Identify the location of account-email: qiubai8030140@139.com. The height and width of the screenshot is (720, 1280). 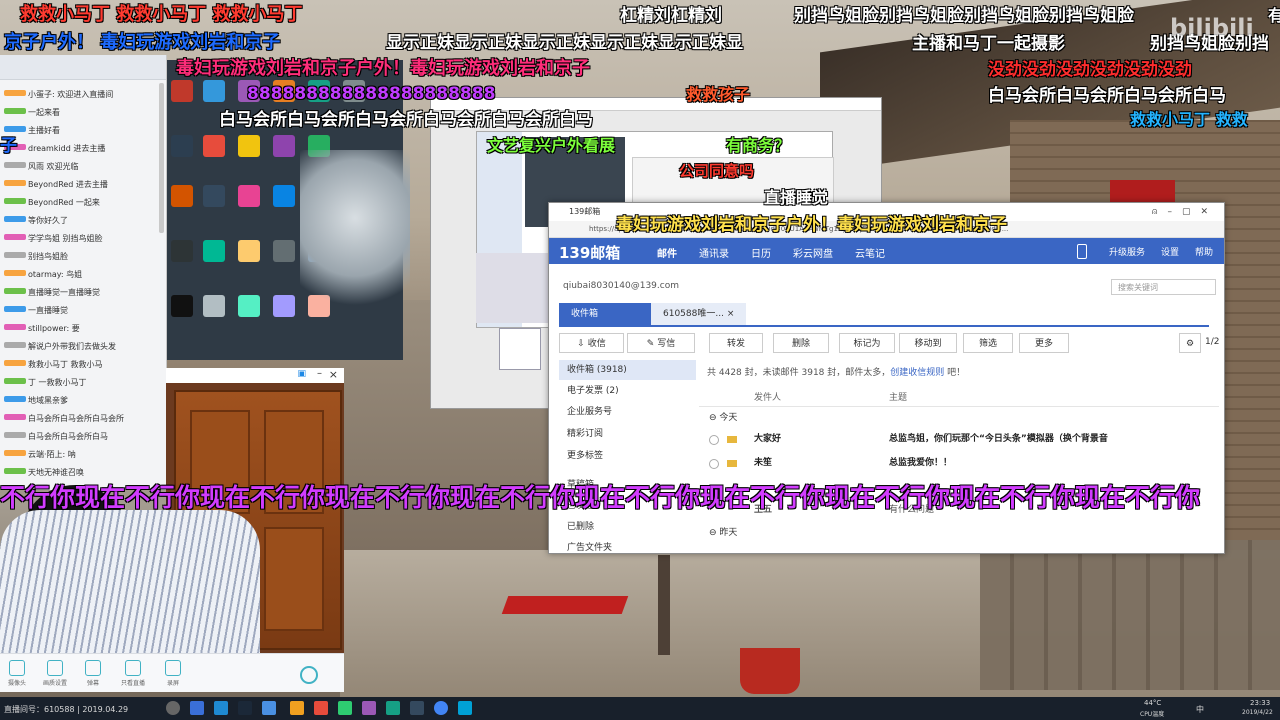
(621, 286).